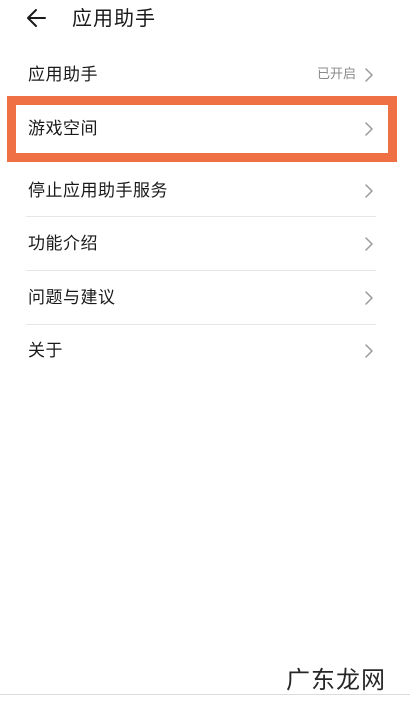 This screenshot has width=410, height=710. Describe the element at coordinates (205, 694) in the screenshot. I see `bottom-rule` at that location.